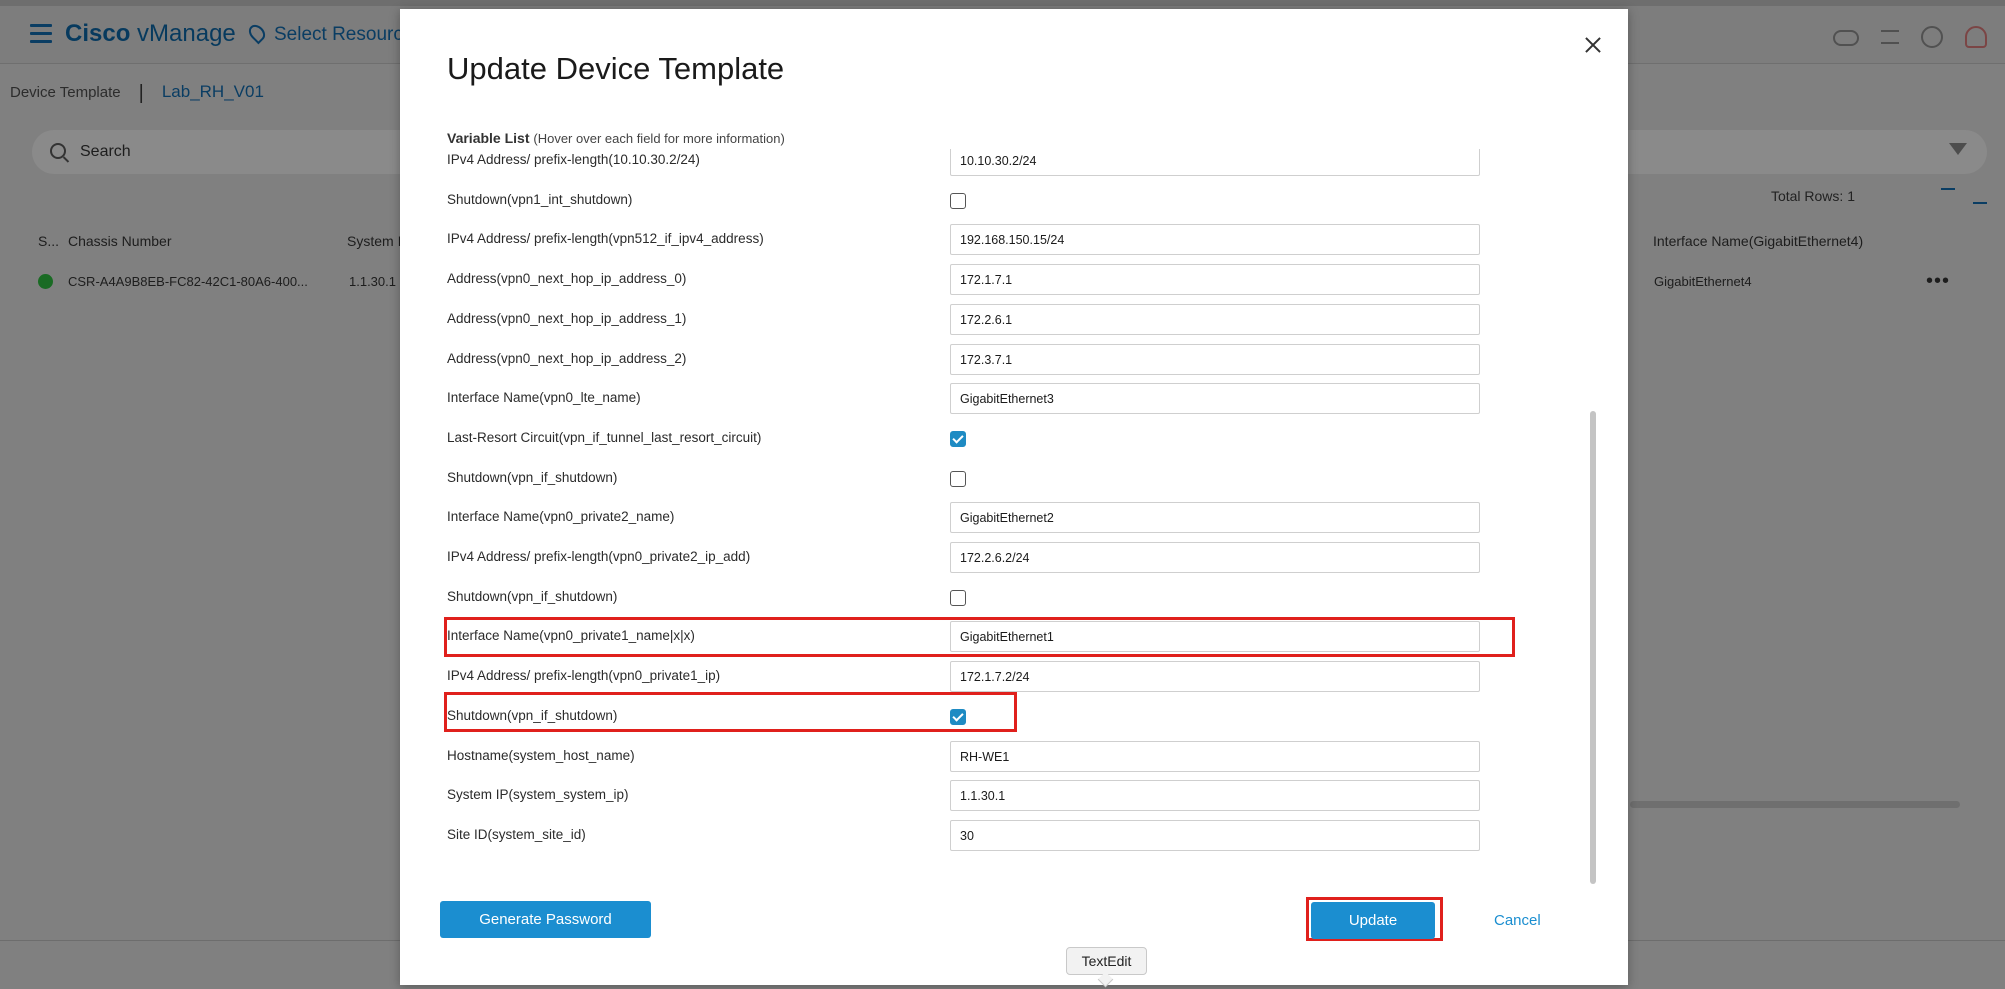 The width and height of the screenshot is (2005, 989). I want to click on total-rows: Total Rows: 1, so click(1812, 196).